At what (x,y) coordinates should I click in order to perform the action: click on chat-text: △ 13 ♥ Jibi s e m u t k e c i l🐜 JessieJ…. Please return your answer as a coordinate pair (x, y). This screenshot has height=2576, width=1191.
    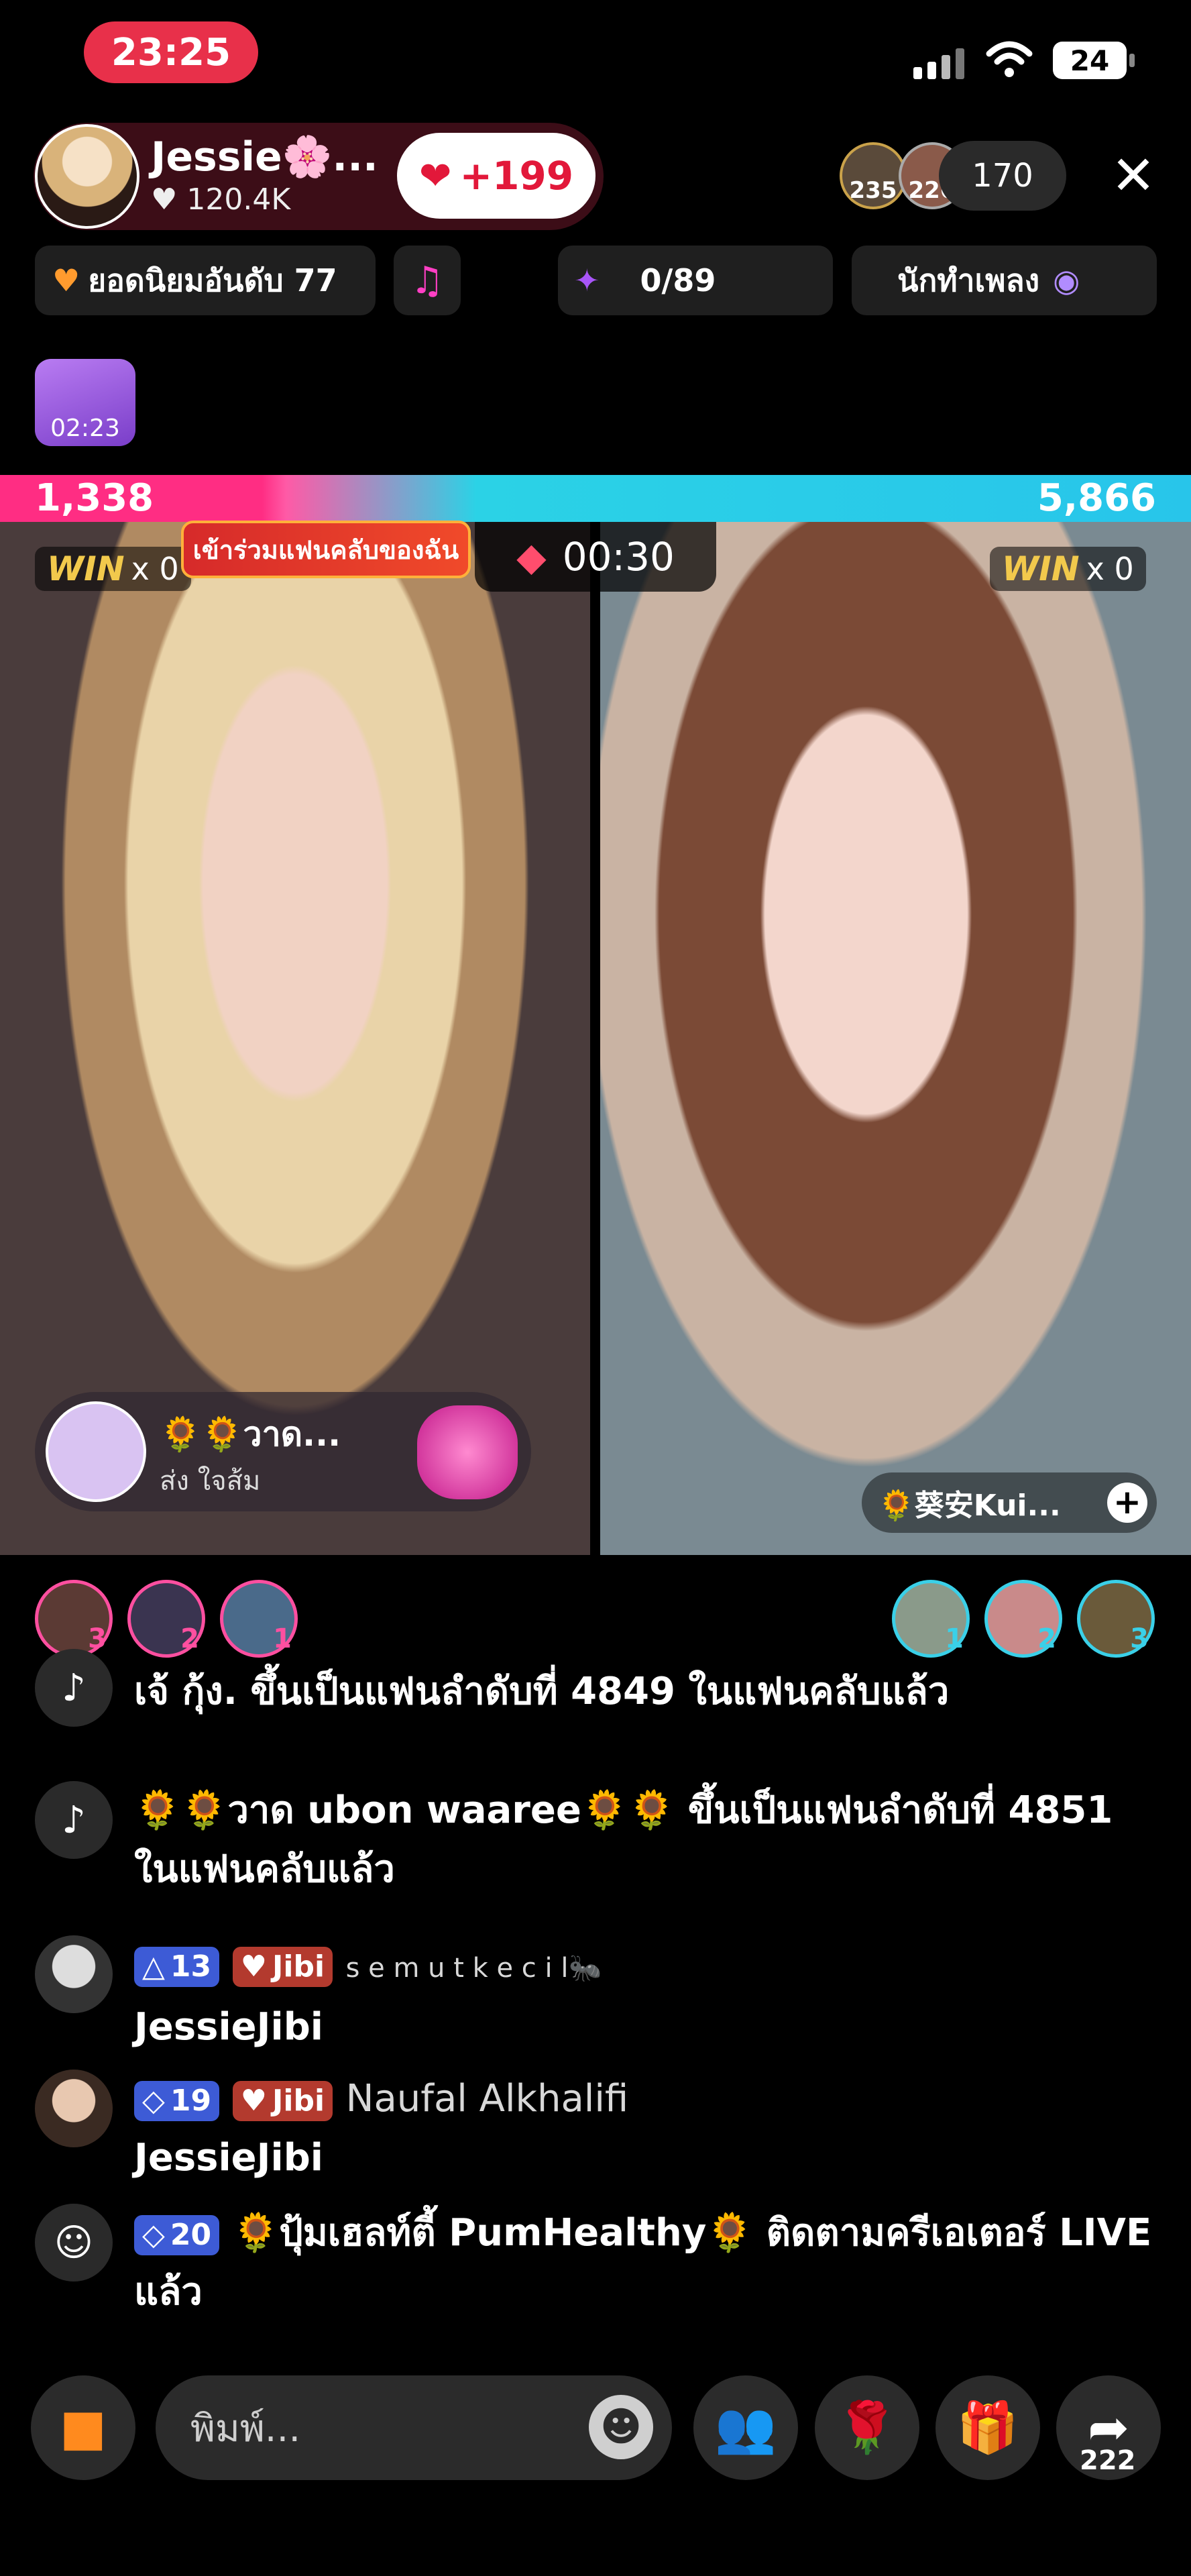
    Looking at the image, I should click on (650, 1996).